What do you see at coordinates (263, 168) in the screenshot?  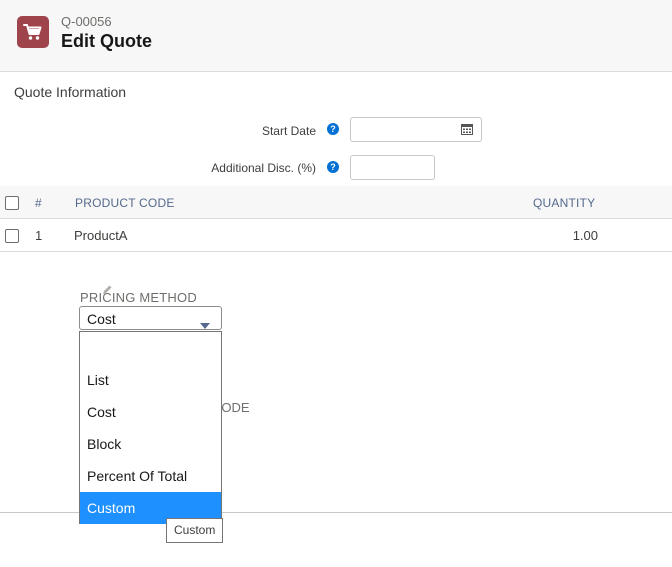 I see `additional-discount-label: Additional Disc. (%)` at bounding box center [263, 168].